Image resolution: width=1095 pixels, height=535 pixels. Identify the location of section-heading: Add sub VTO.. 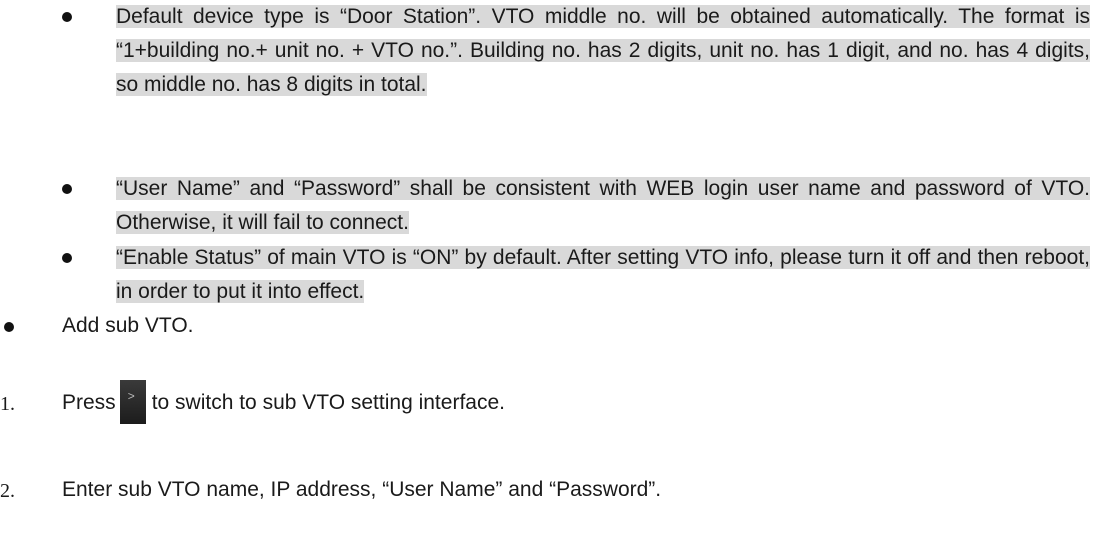
(128, 325).